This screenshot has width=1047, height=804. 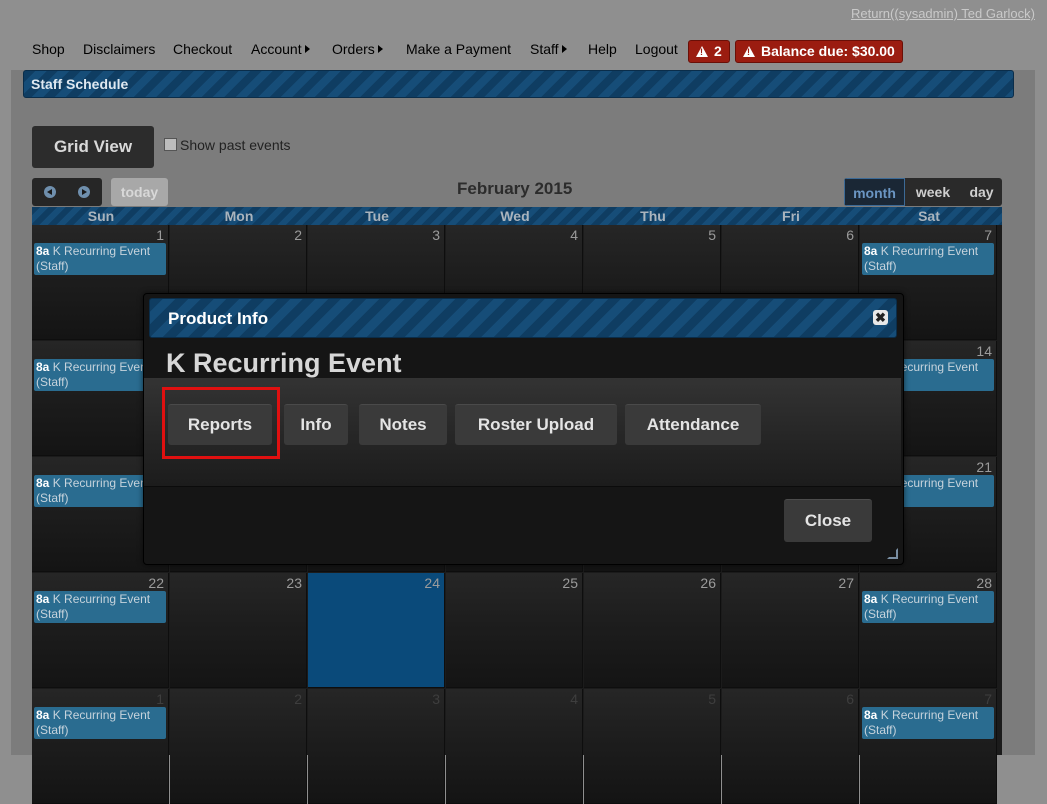 What do you see at coordinates (693, 424) in the screenshot?
I see `tab-attendance: Attendance` at bounding box center [693, 424].